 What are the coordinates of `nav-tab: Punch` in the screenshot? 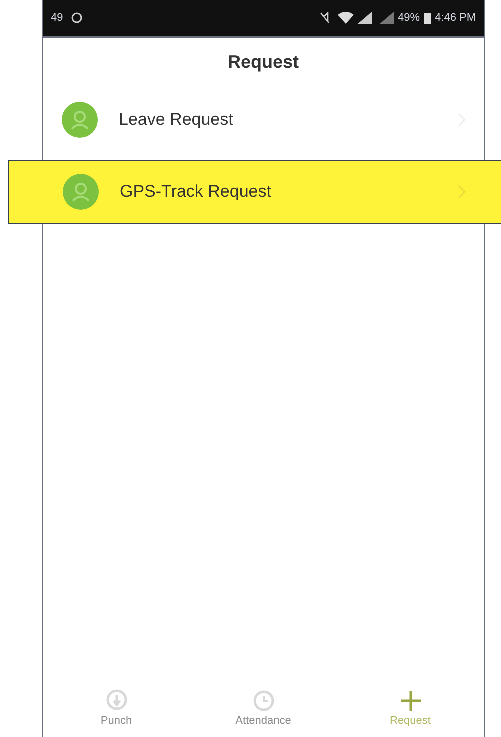 It's located at (116, 711).